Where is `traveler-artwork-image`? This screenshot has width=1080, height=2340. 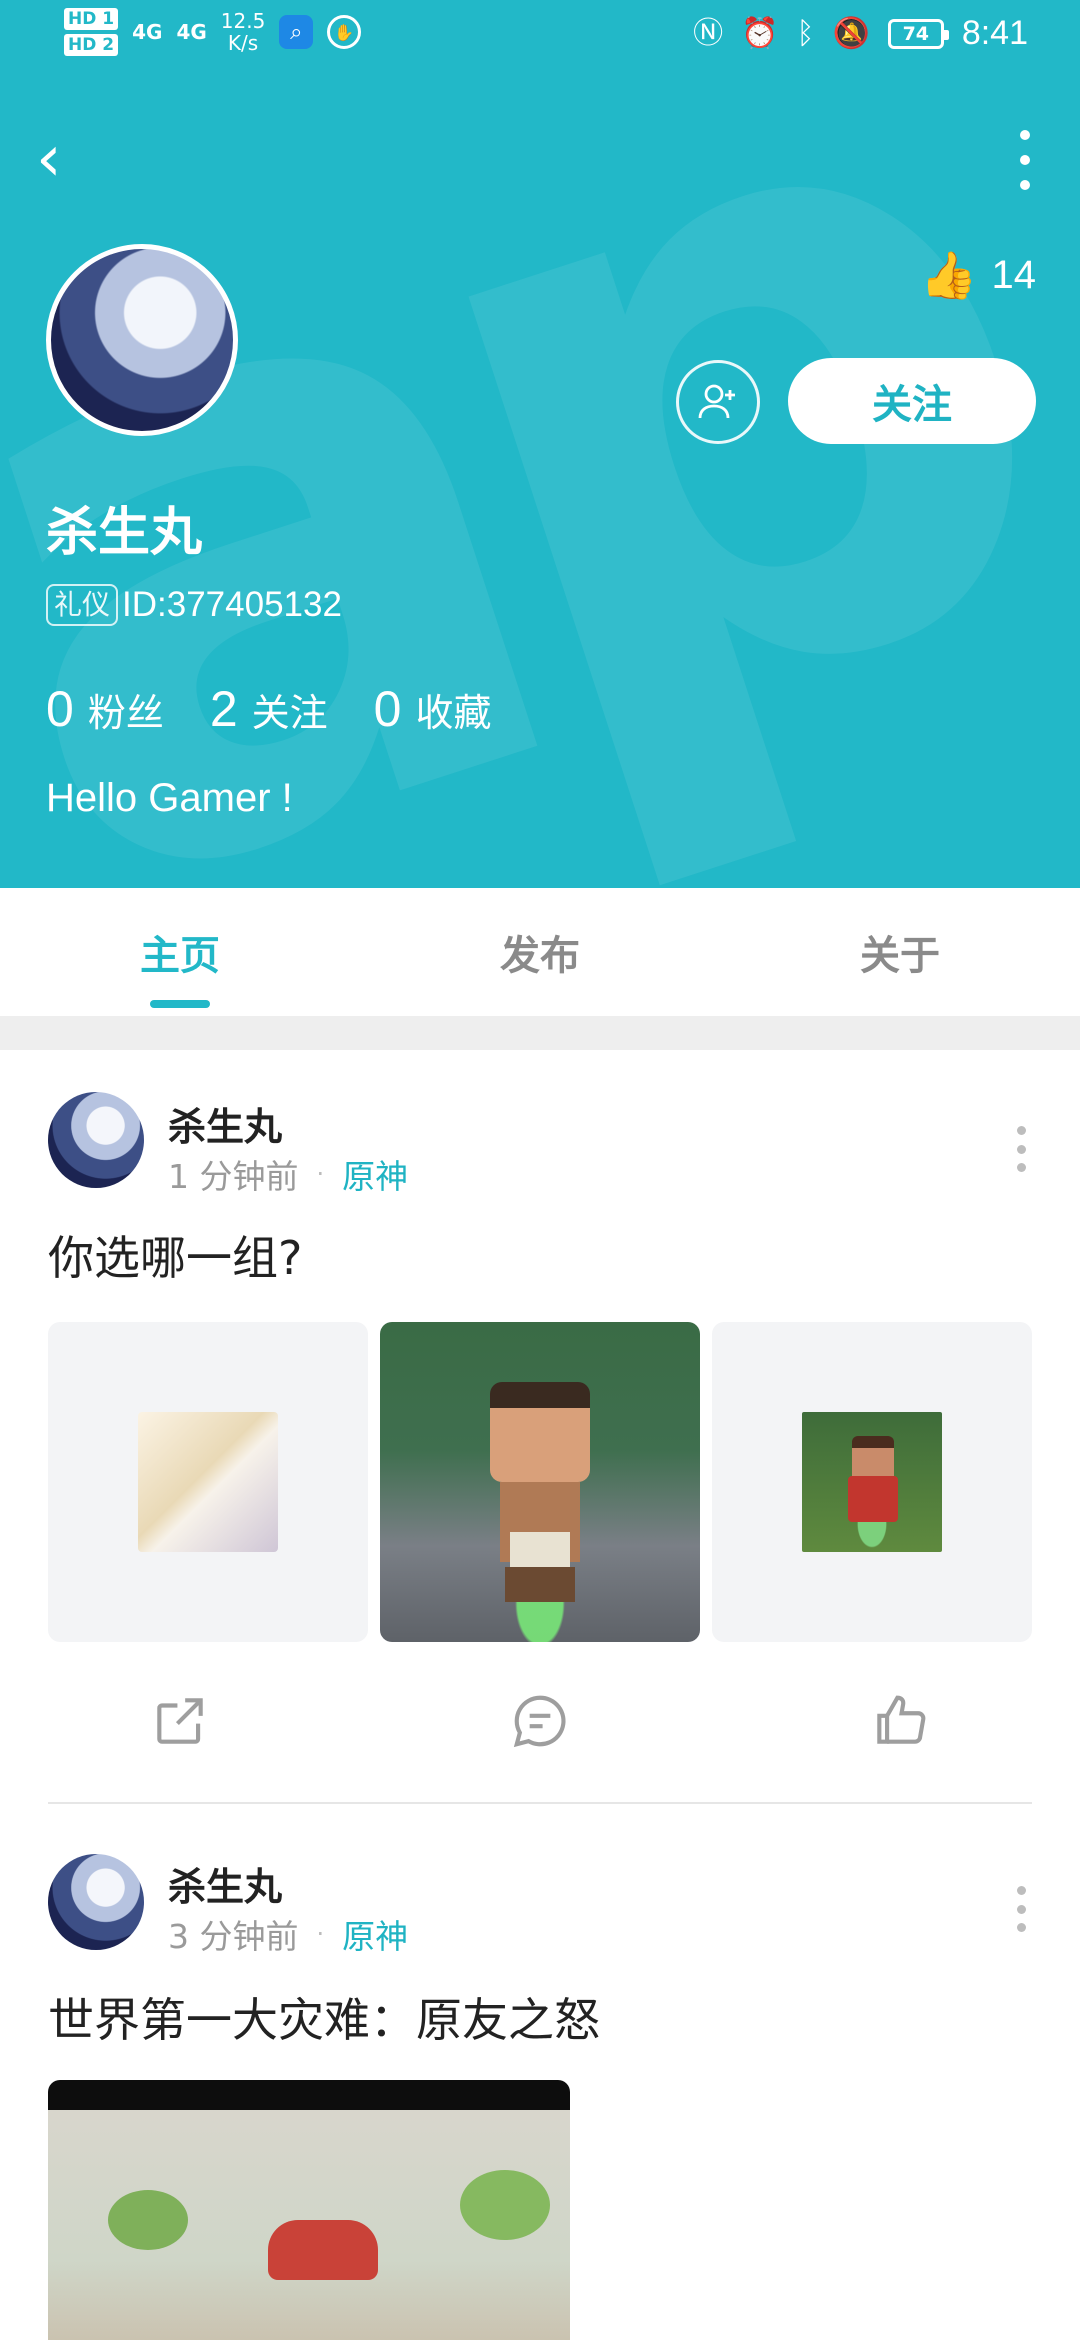
traveler-artwork-image is located at coordinates (208, 1482).